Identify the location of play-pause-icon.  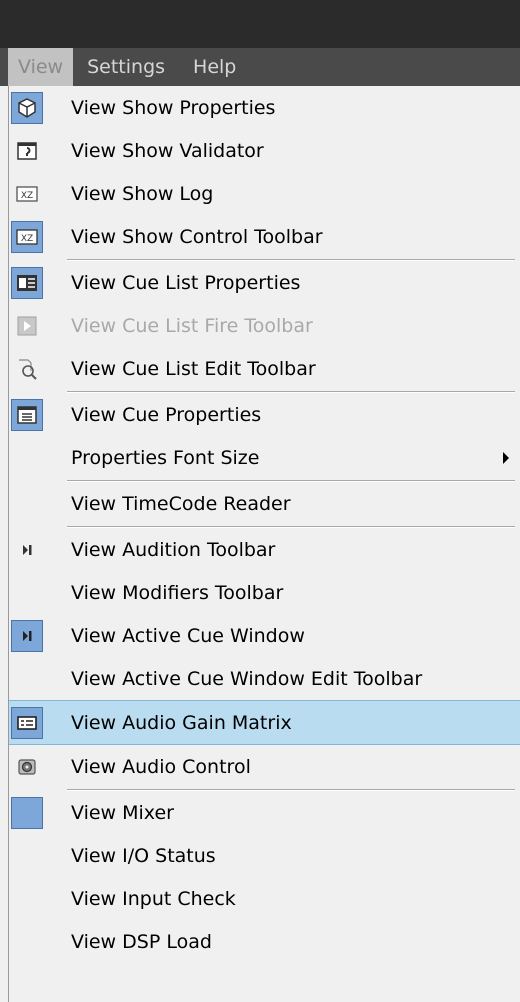
(27, 550).